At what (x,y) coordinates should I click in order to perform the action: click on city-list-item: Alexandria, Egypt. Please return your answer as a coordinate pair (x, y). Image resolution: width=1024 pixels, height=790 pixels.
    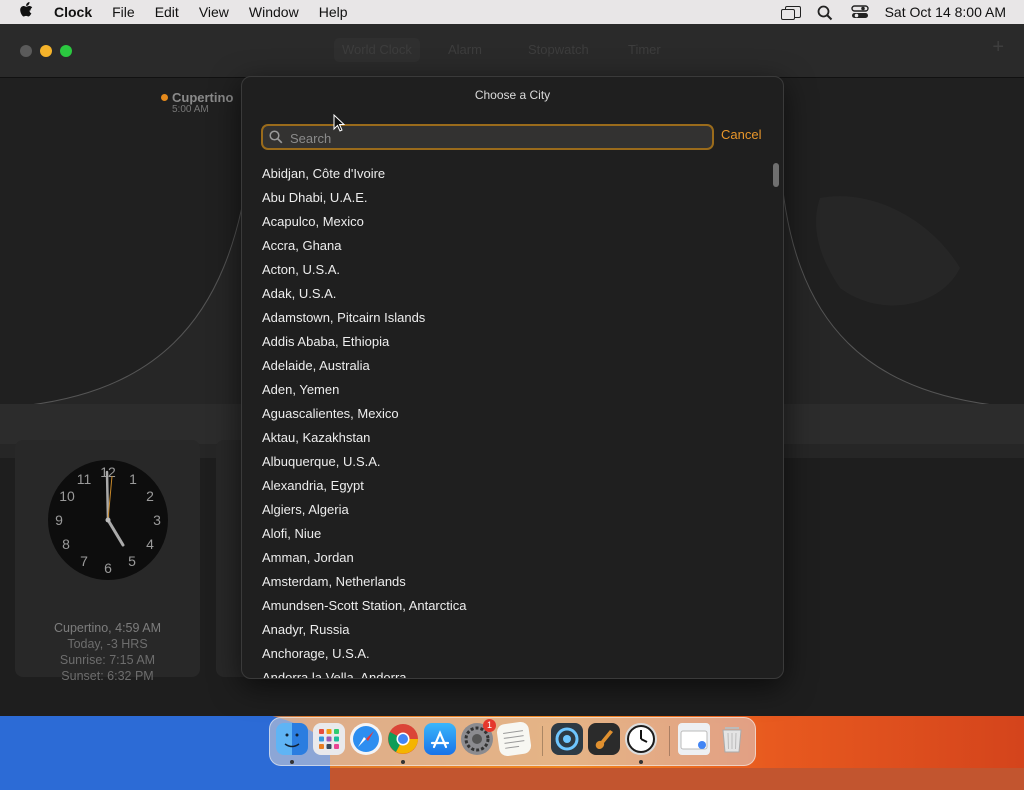
    Looking at the image, I should click on (507, 486).